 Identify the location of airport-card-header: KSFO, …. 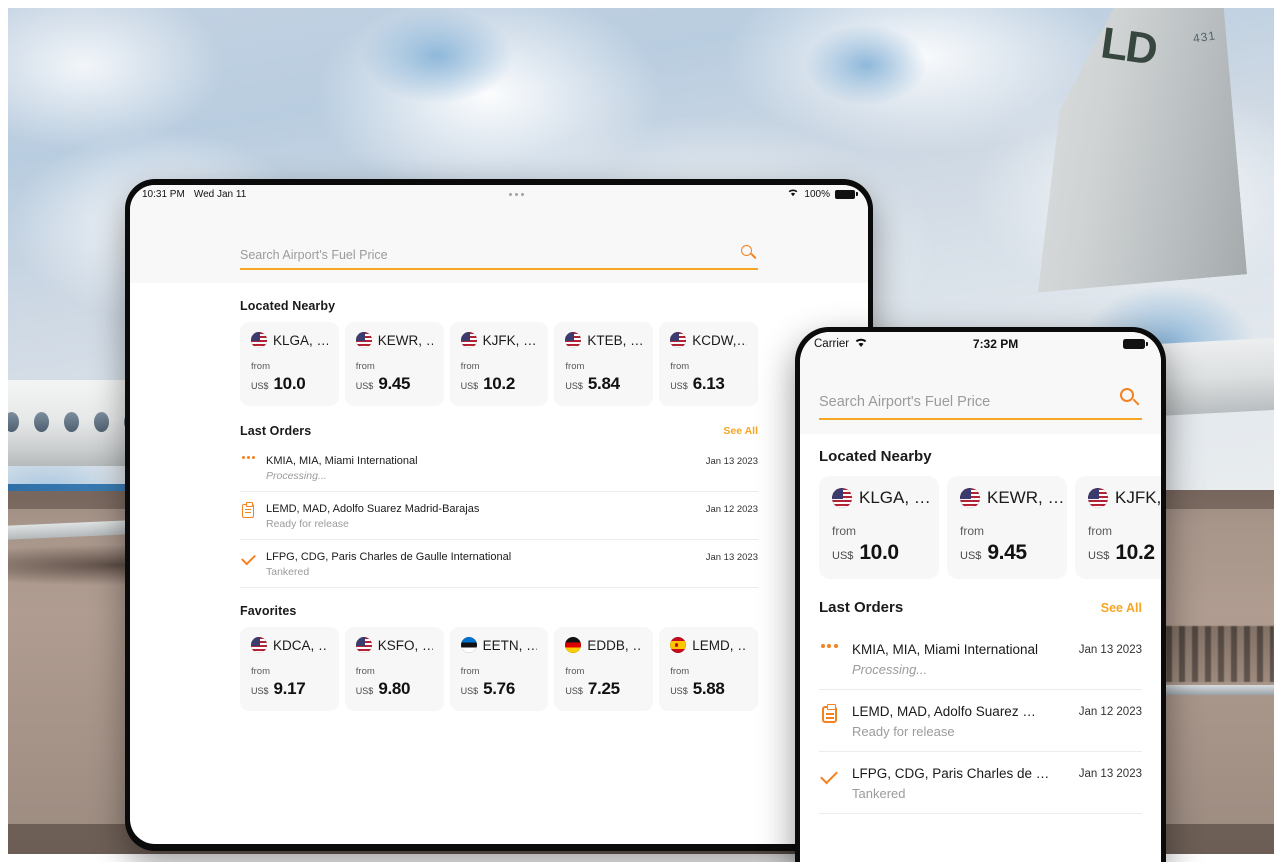
(394, 645).